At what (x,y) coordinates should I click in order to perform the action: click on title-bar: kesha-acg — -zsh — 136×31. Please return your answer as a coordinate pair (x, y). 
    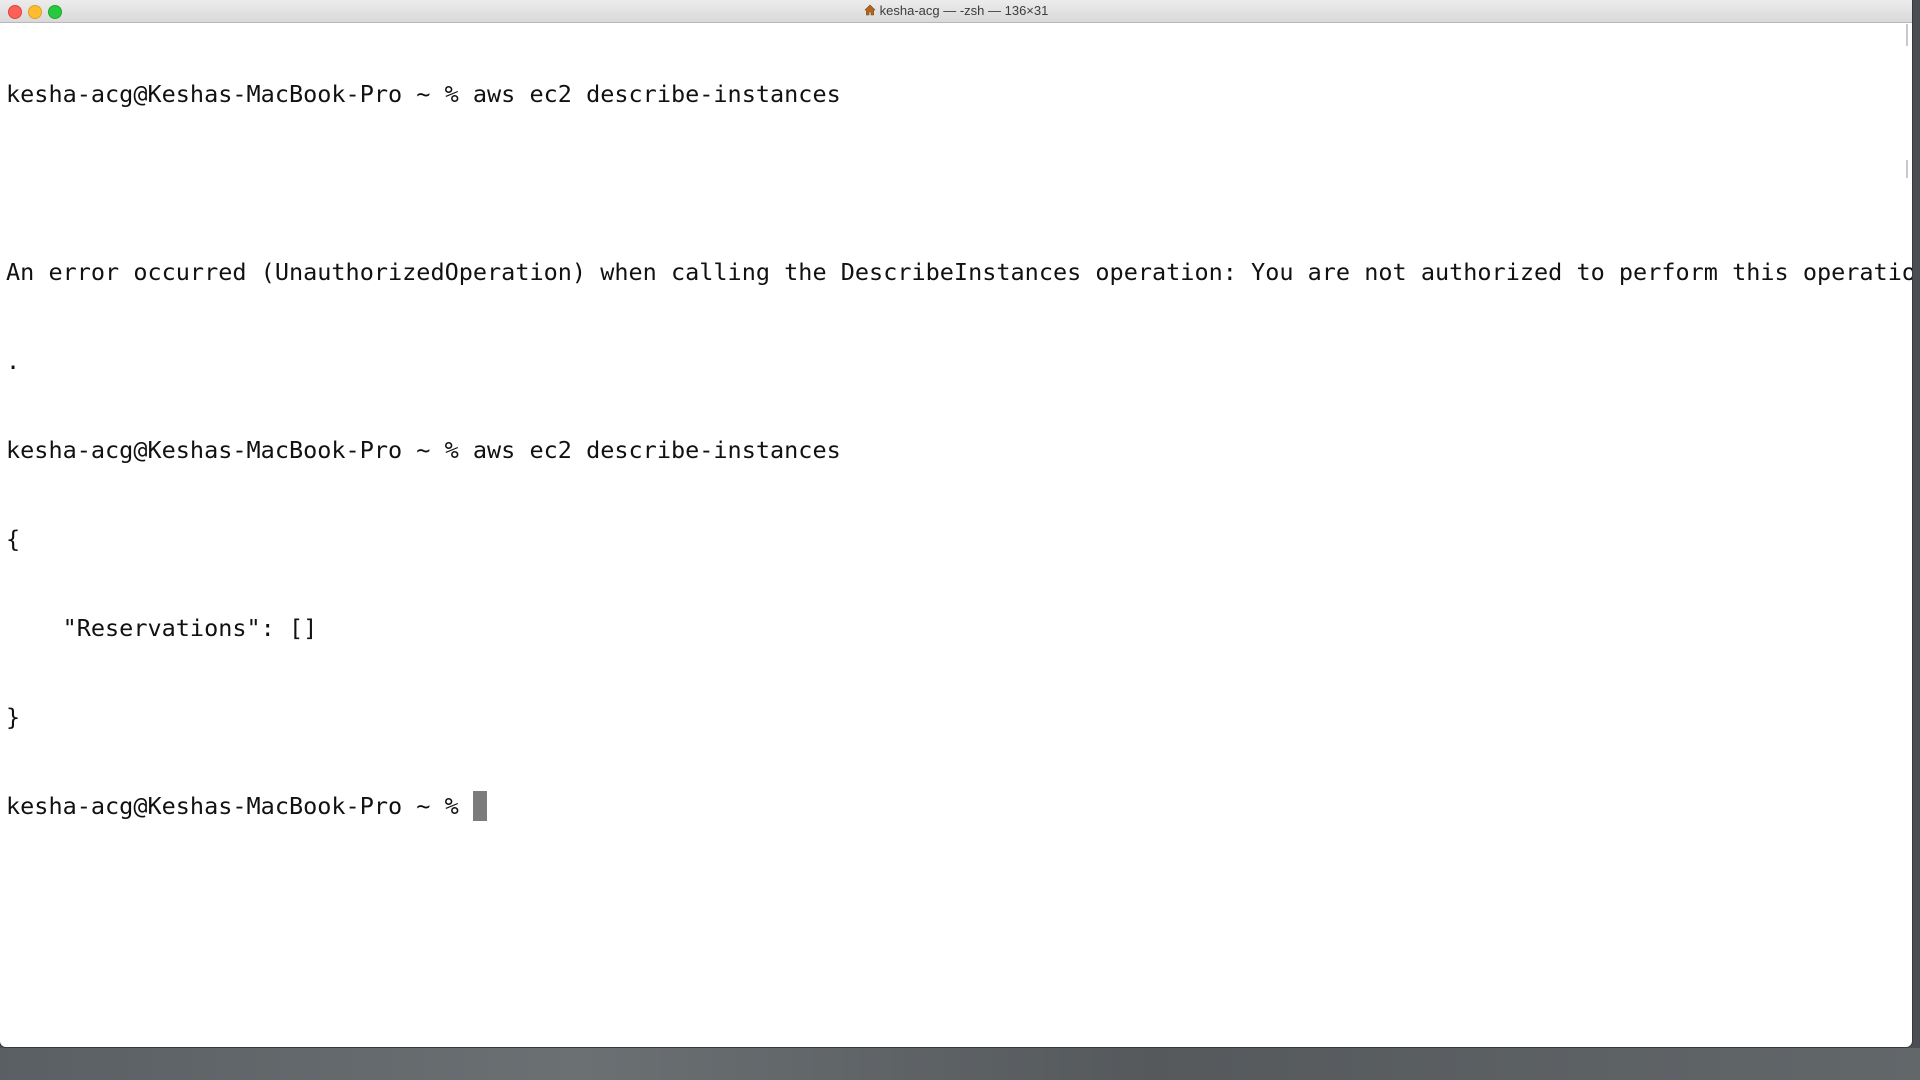
    Looking at the image, I should click on (956, 11).